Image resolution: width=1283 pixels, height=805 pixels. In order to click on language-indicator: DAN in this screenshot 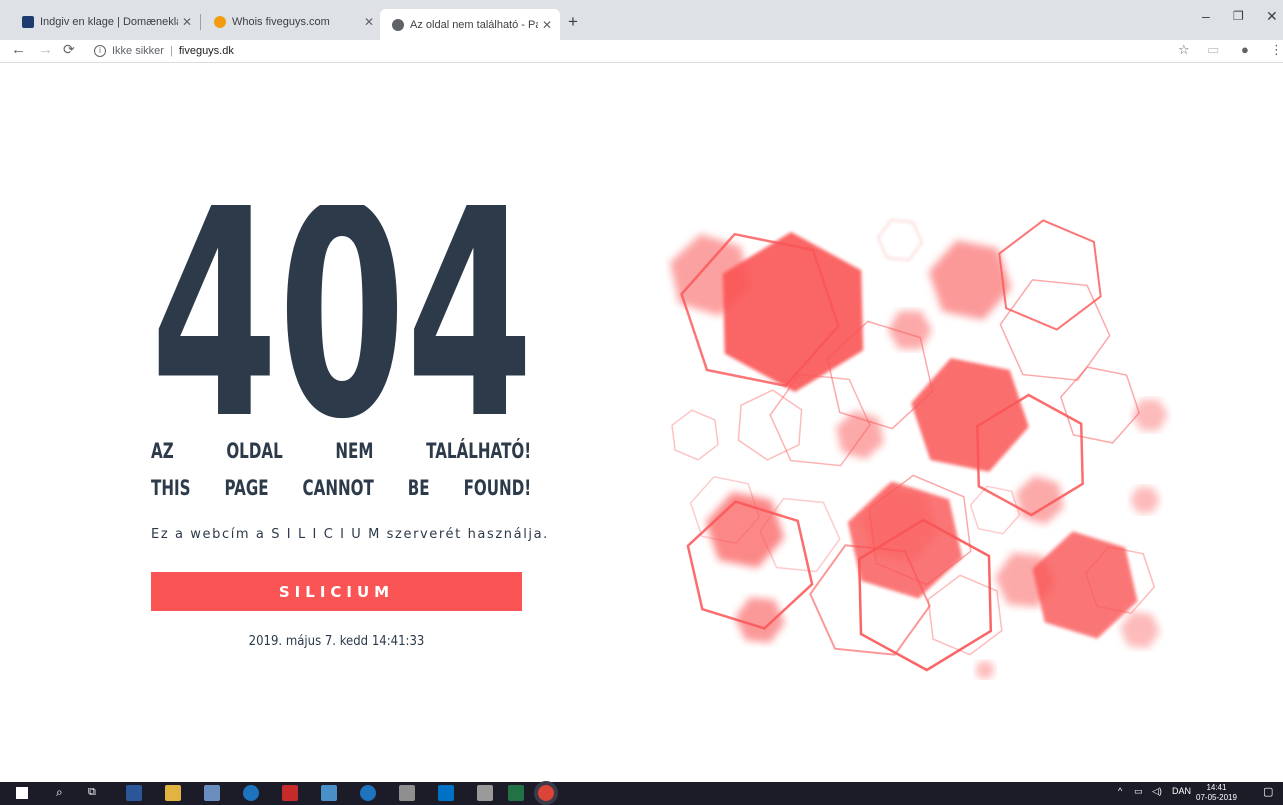, I will do `click(1181, 791)`.